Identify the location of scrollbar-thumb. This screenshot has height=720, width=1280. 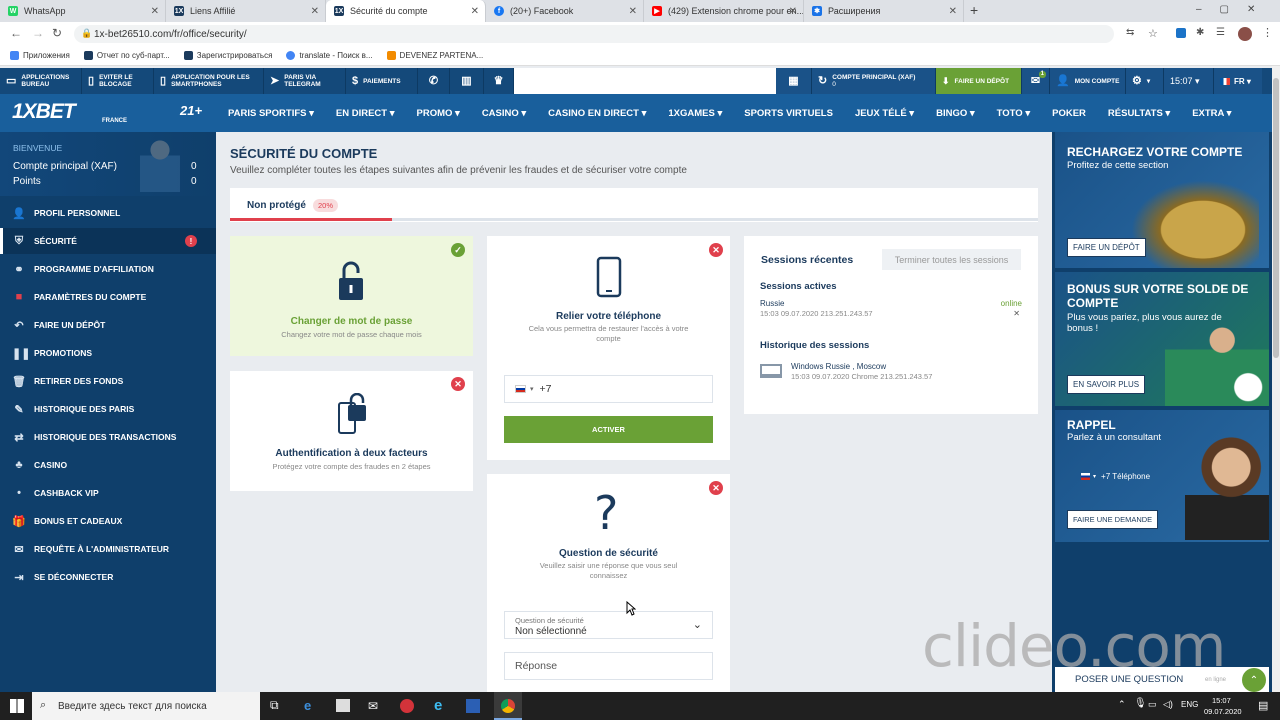
(1276, 218).